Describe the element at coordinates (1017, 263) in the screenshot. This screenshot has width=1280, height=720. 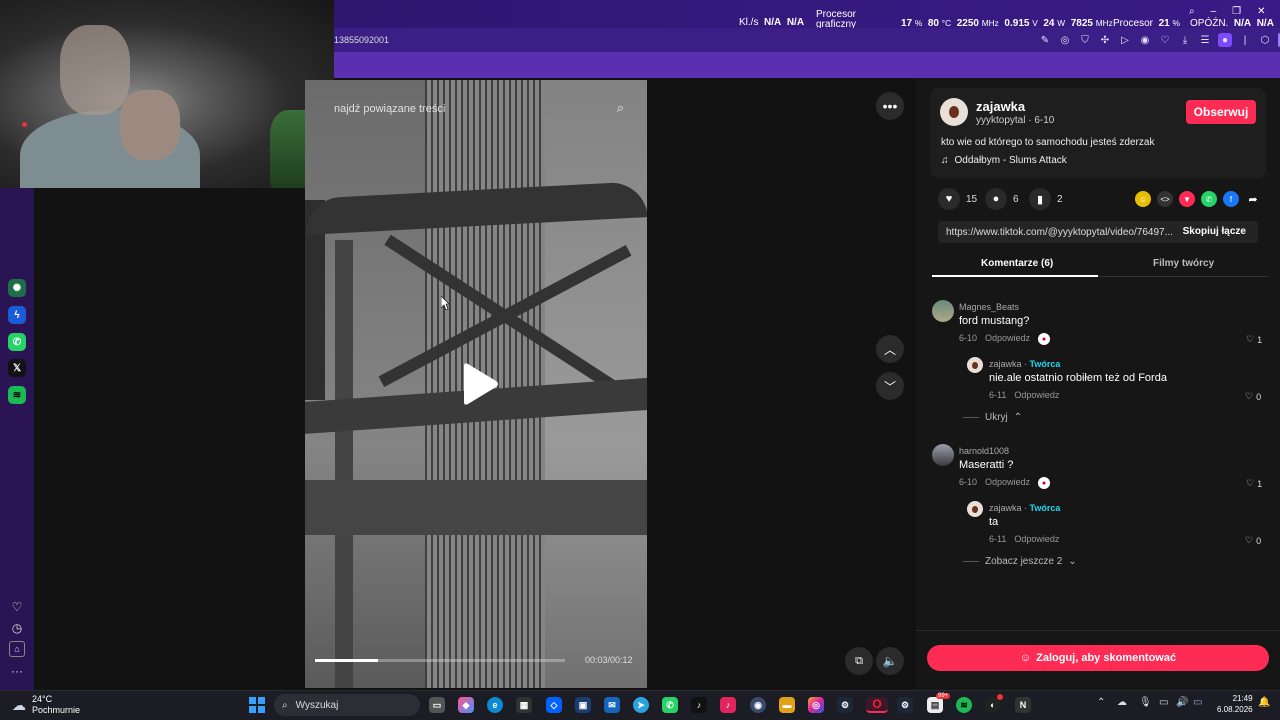
I see `tab-comments: Komentarze (6)` at that location.